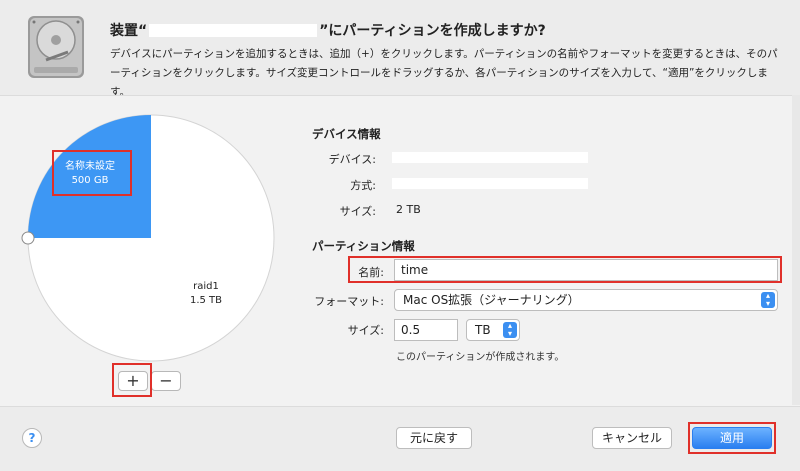  I want to click on partition-size-field: 0.5, so click(426, 330).